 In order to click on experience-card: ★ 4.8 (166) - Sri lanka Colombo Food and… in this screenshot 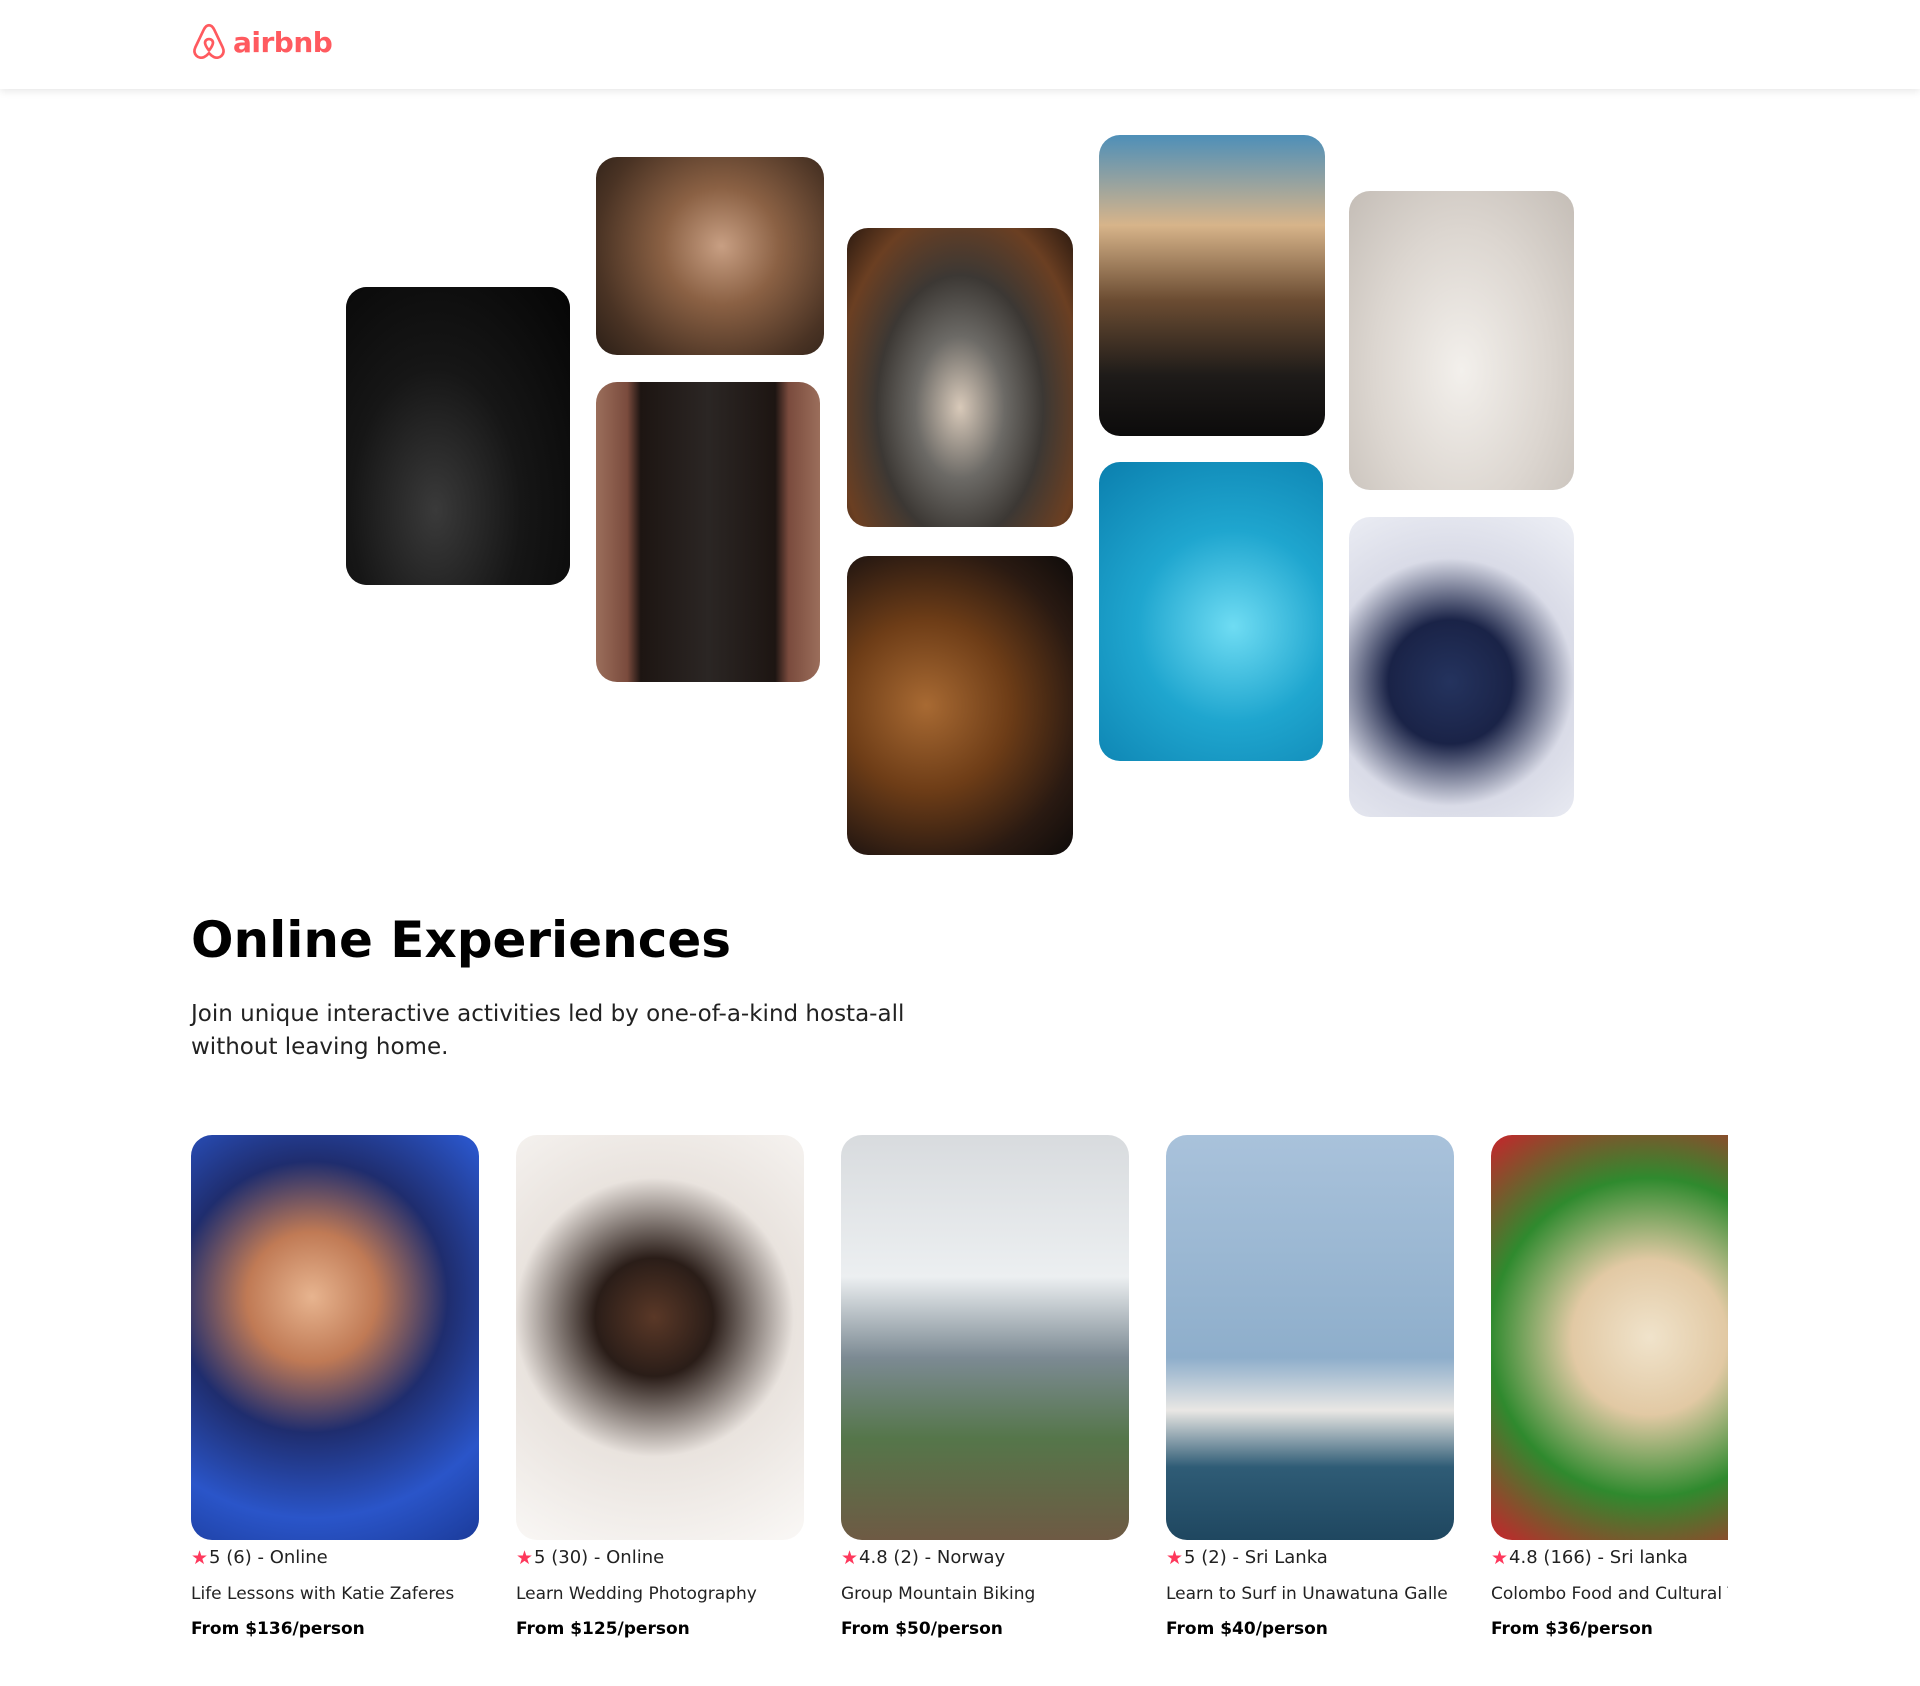, I will do `click(1609, 1388)`.